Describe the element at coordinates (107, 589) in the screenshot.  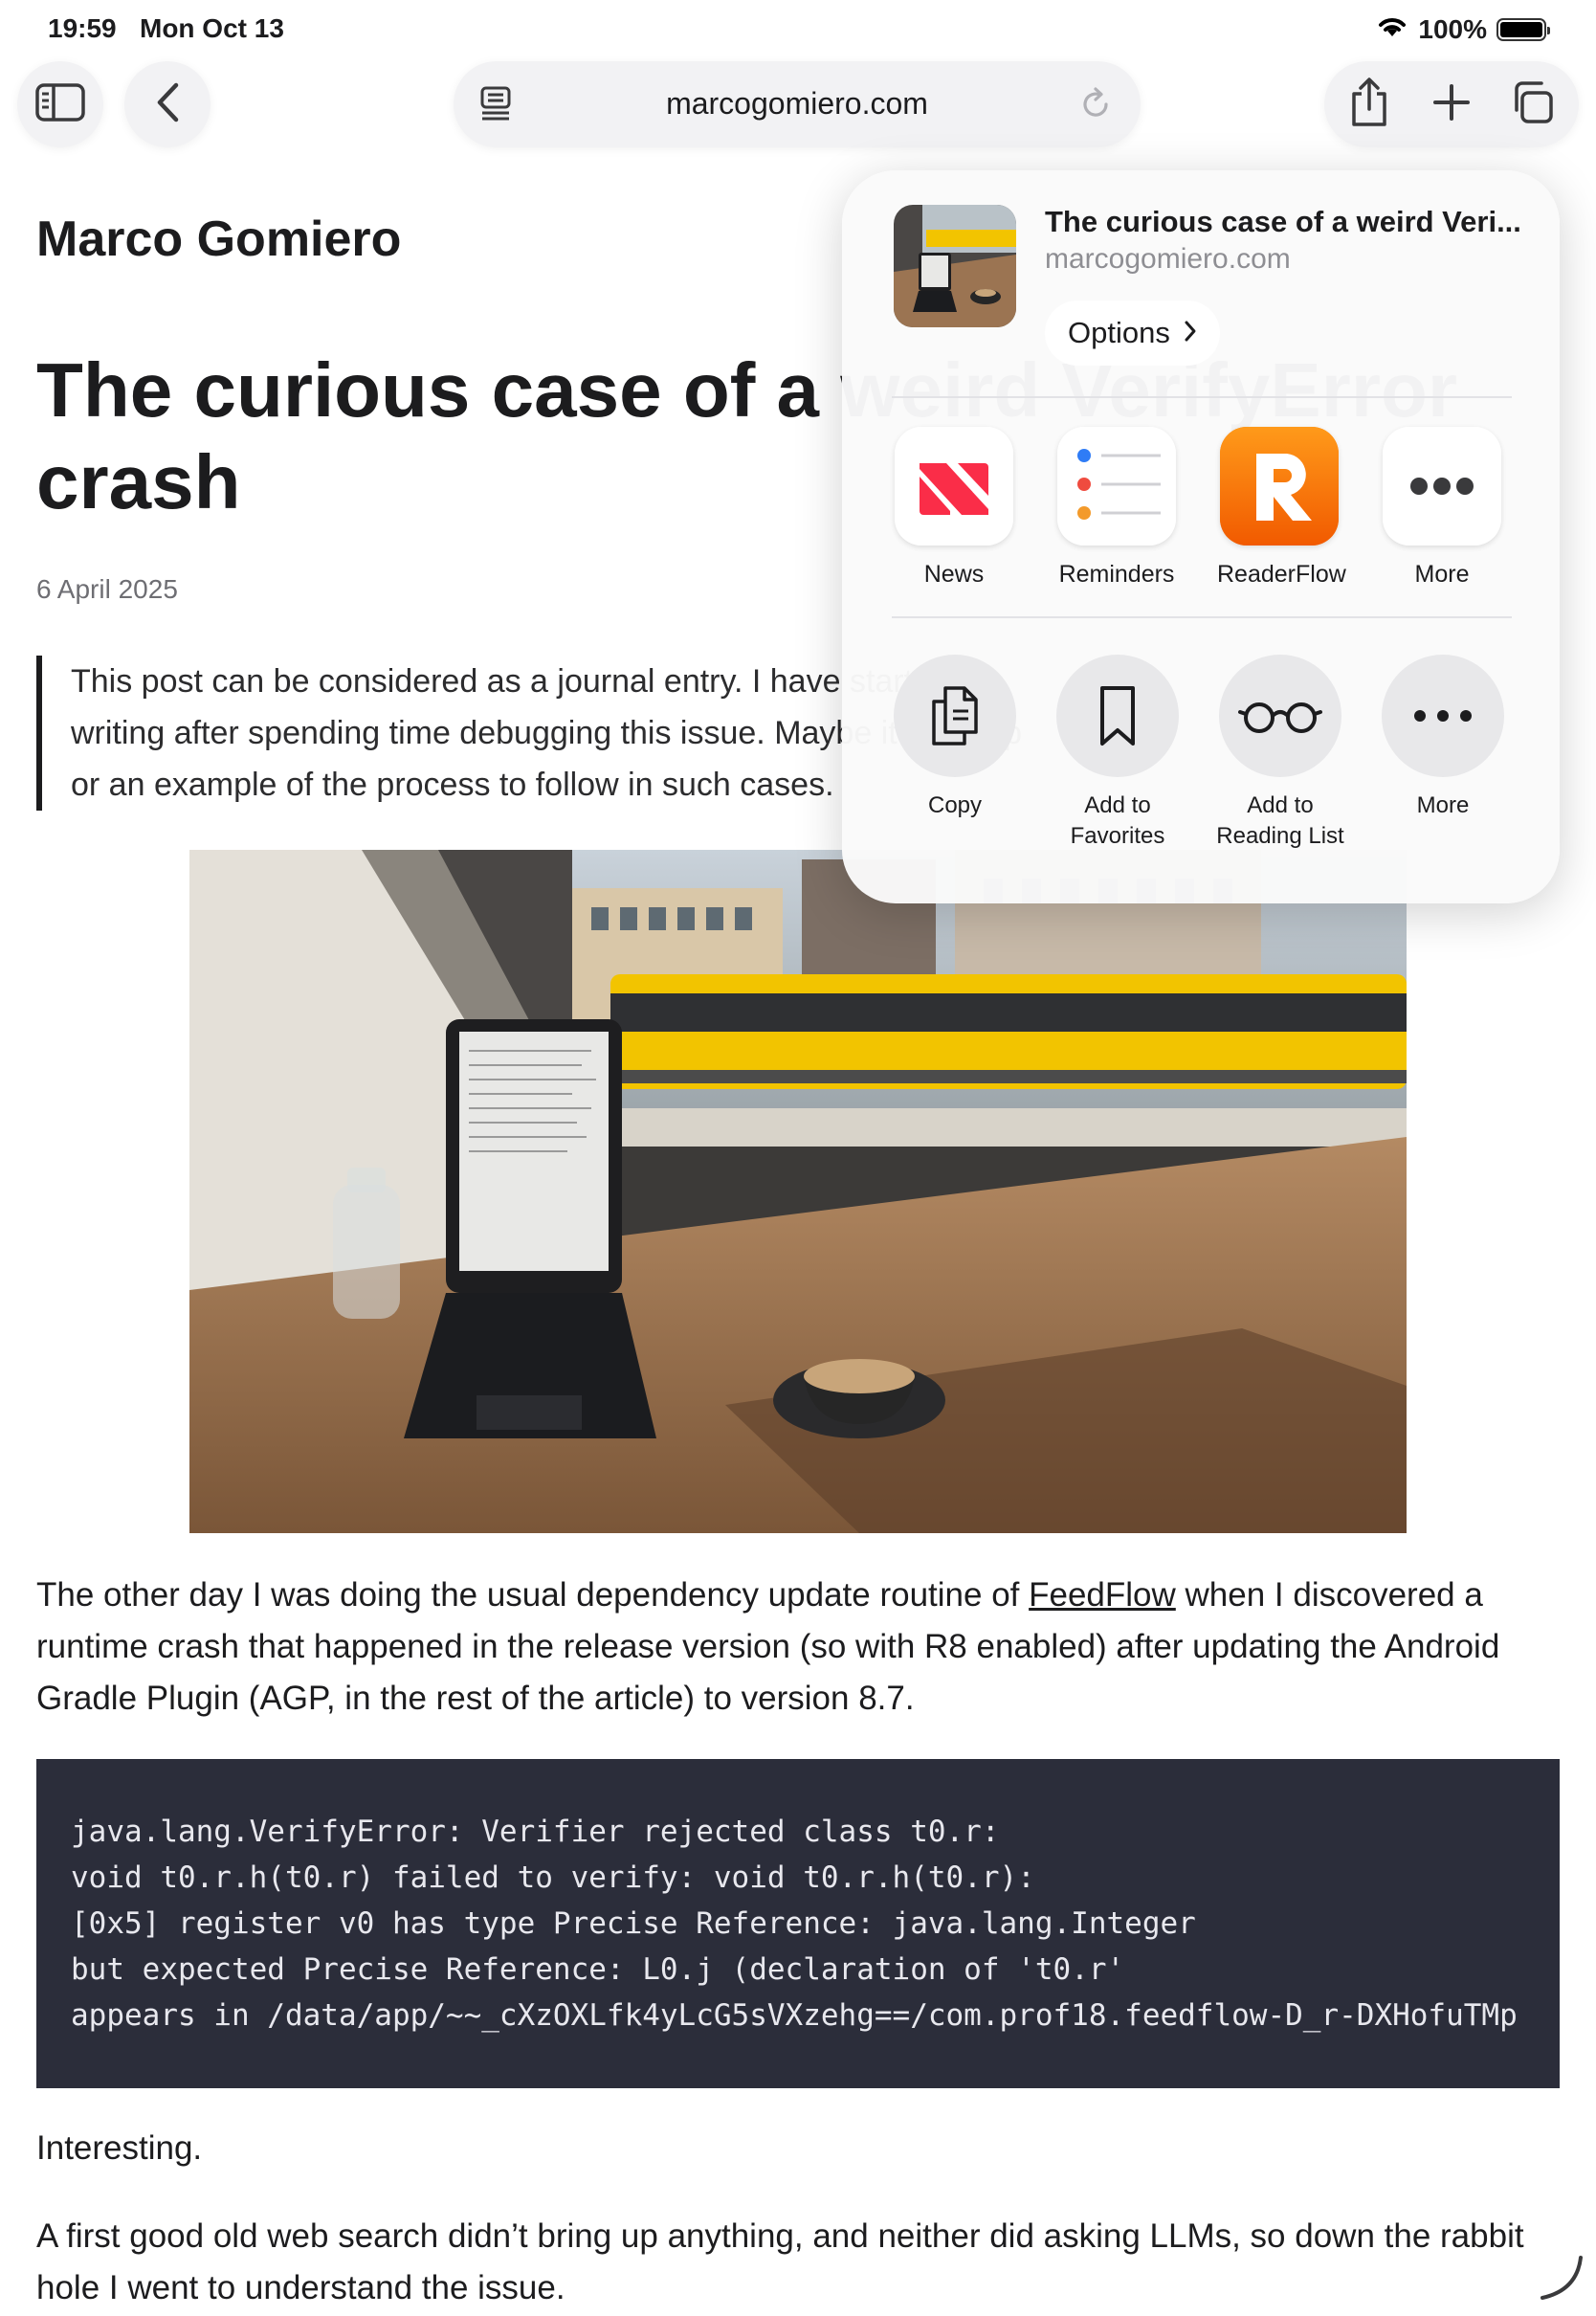
I see `article-date: 6 April 2025` at that location.